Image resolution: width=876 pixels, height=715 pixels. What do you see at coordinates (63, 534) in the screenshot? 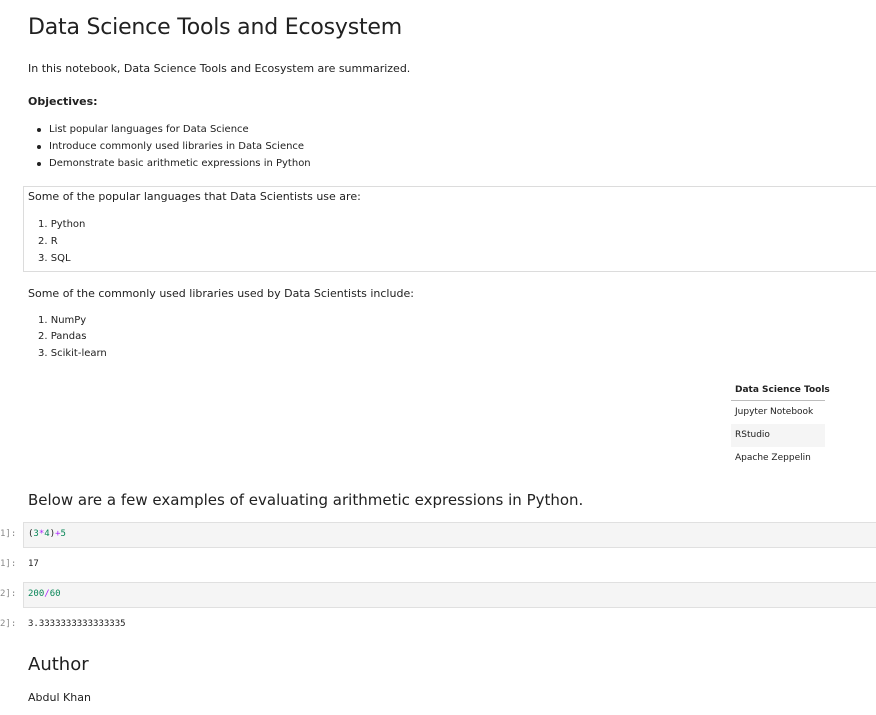
I see `code-number: 5` at bounding box center [63, 534].